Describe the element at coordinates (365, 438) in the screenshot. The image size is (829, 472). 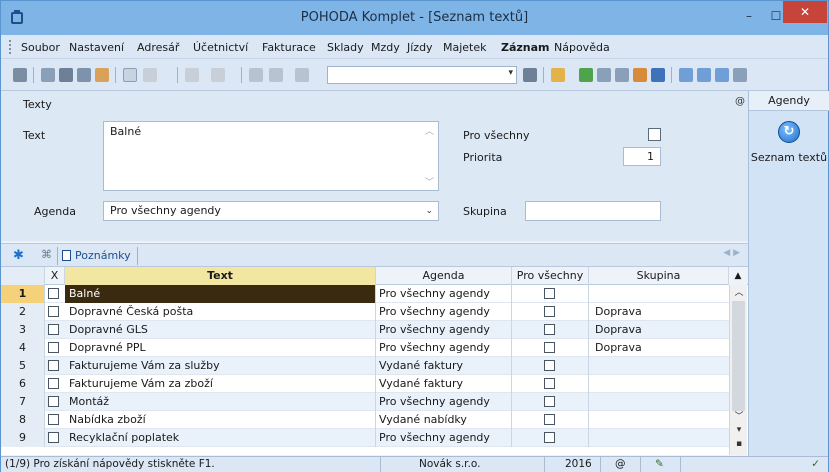
I see `table-row: 9 Recyklační poplatek Pro všechny agendy` at that location.